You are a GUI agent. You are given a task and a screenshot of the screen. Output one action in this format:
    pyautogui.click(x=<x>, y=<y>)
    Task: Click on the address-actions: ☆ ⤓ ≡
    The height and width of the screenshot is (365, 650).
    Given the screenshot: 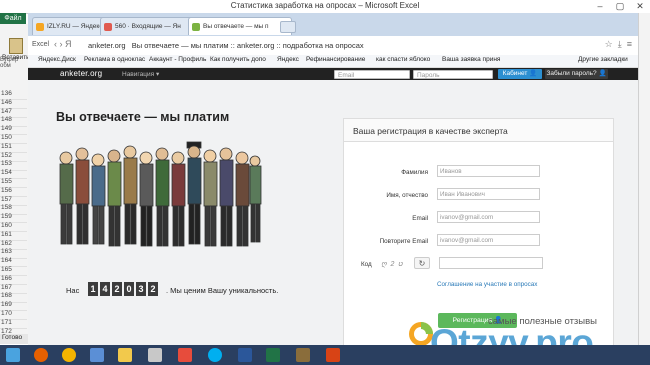 What is the action you would take?
    pyautogui.click(x=618, y=44)
    